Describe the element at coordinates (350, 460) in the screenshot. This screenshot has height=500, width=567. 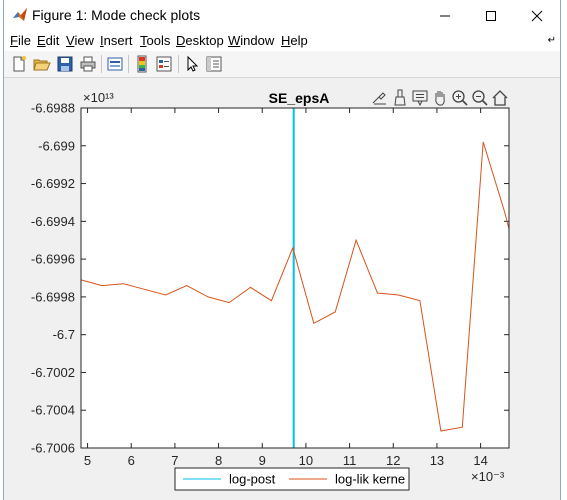
I see `x-tick-label: 11` at that location.